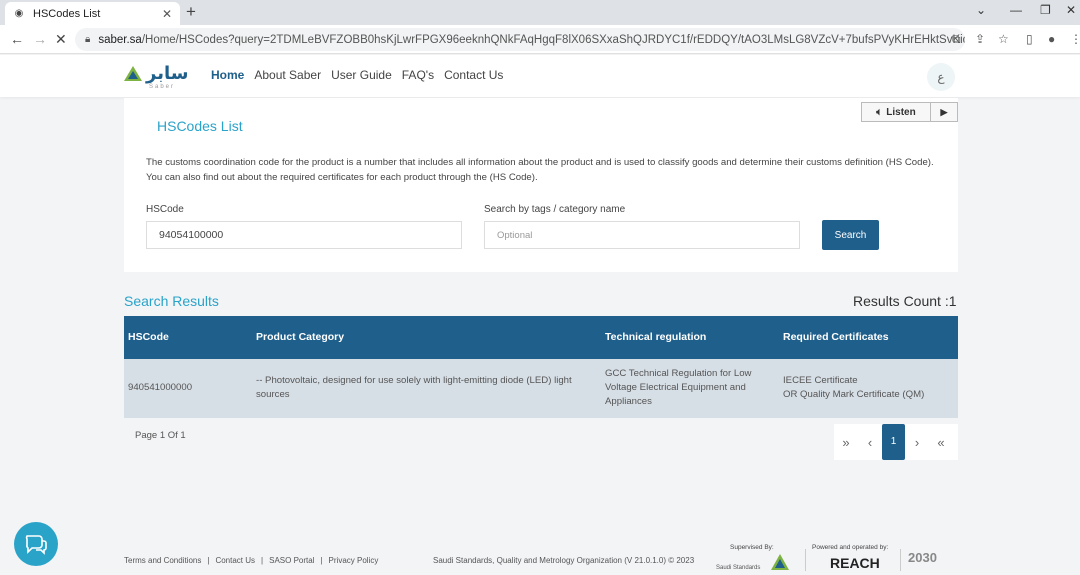 The width and height of the screenshot is (1080, 575). I want to click on row-certificate-1: IECEE Certificate, so click(820, 380).